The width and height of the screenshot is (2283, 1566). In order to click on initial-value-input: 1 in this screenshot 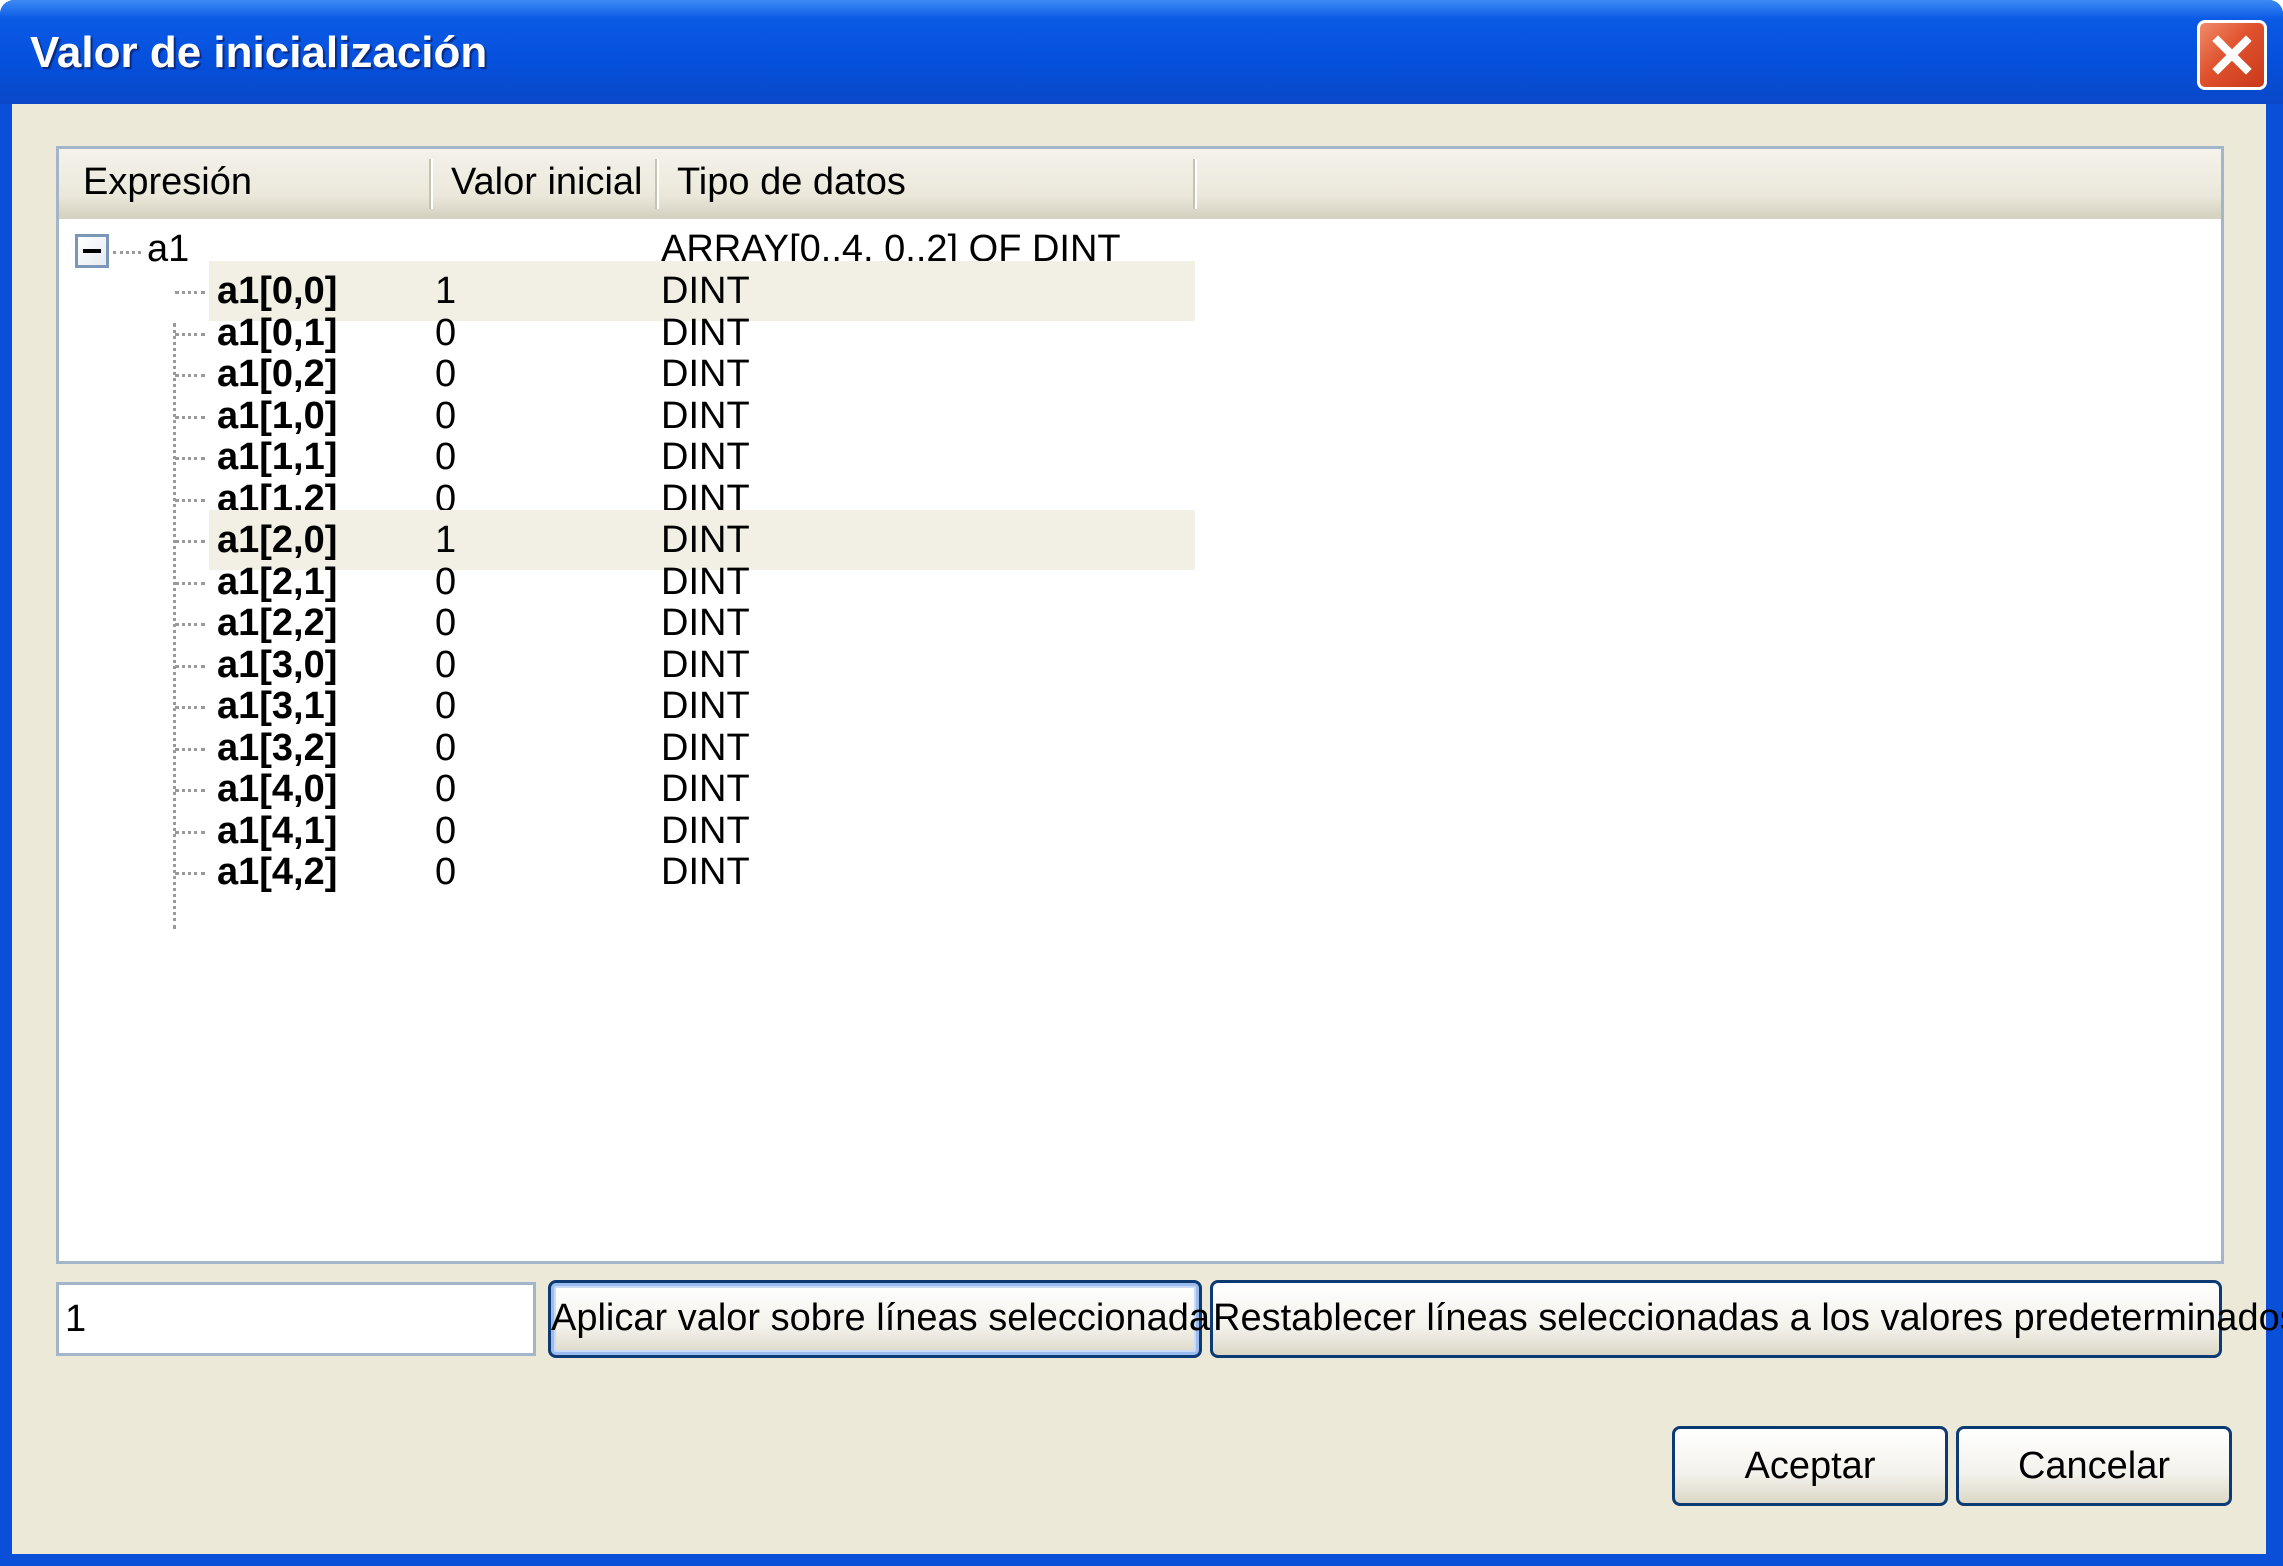, I will do `click(296, 1319)`.